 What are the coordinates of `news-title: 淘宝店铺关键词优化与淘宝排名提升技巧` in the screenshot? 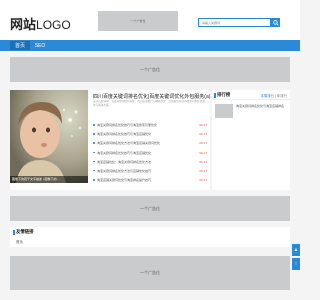 It's located at (124, 180).